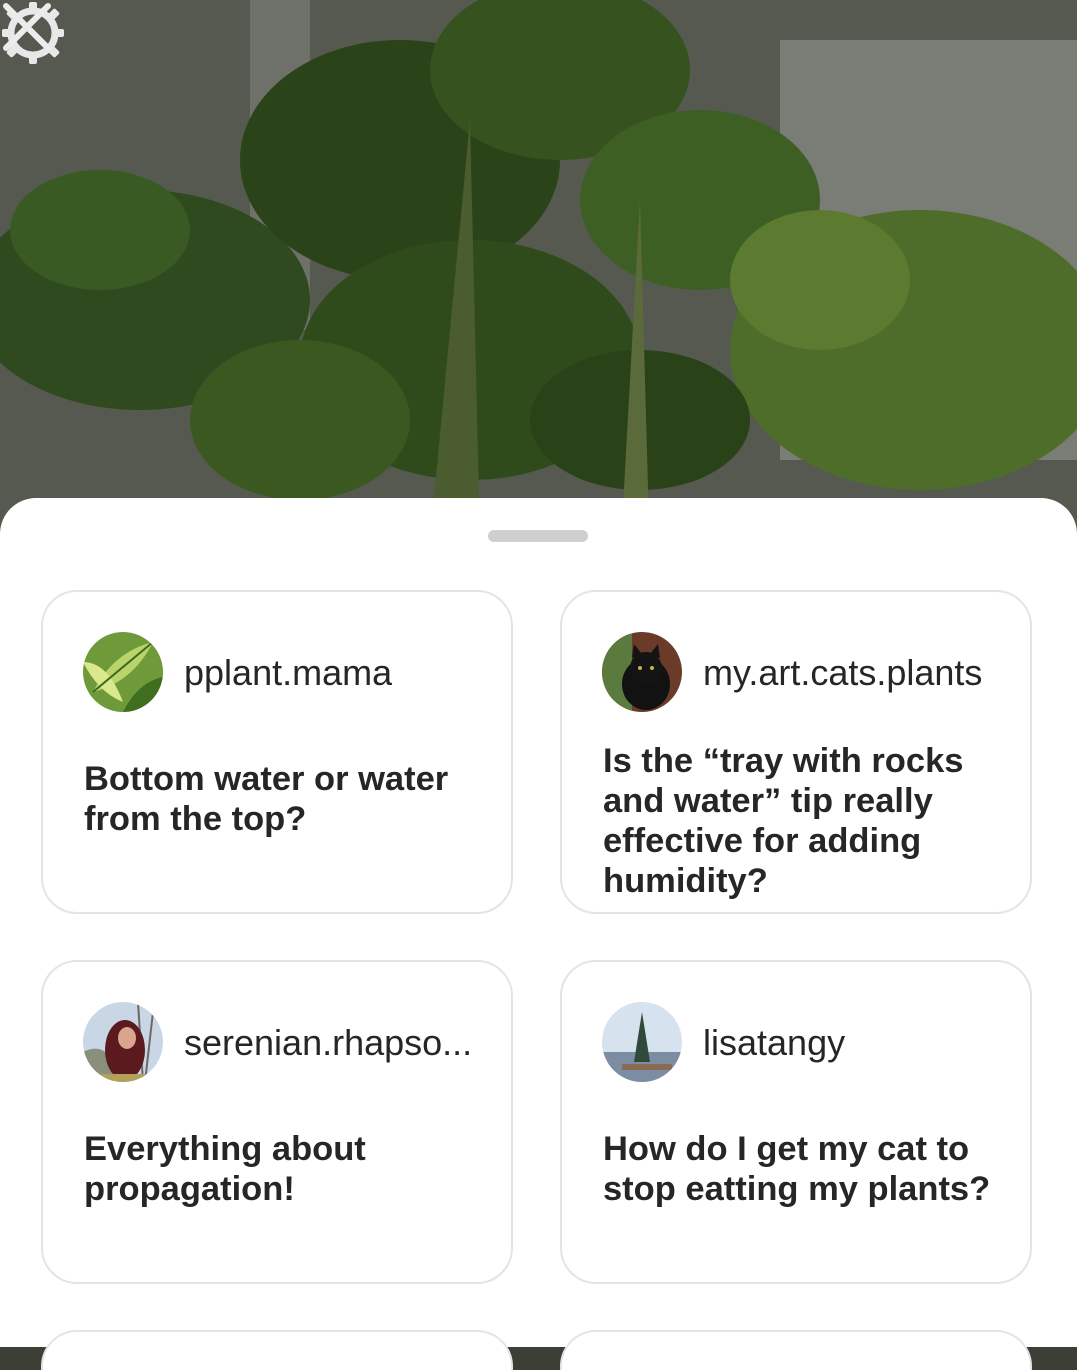 The height and width of the screenshot is (1370, 1077). What do you see at coordinates (288, 672) in the screenshot?
I see `username: pplant.mama` at bounding box center [288, 672].